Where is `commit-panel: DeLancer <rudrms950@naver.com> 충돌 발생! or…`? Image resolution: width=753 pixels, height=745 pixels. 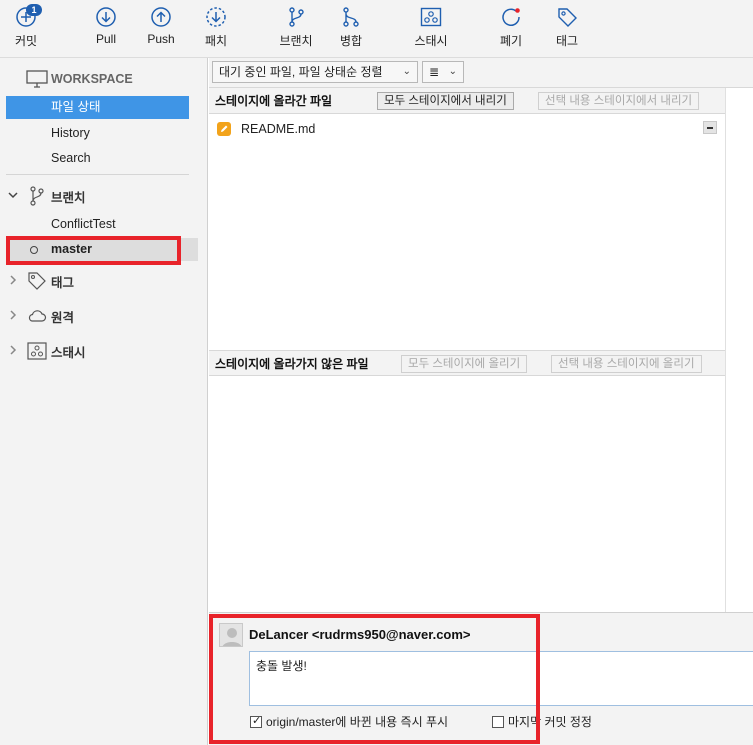
commit-panel: DeLancer <rudrms950@naver.com> 충돌 발생! or… is located at coordinates (481, 678).